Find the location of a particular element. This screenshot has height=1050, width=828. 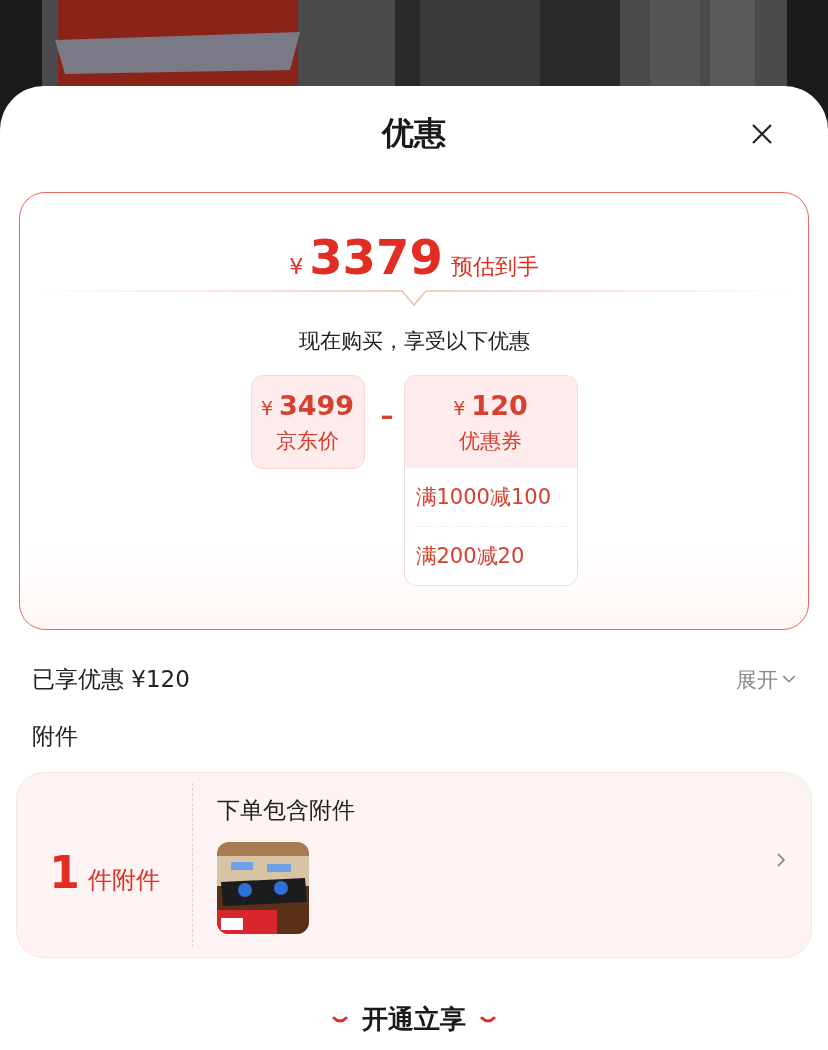

enjoyed-discount: 已享优惠 ¥120 is located at coordinates (111, 679).